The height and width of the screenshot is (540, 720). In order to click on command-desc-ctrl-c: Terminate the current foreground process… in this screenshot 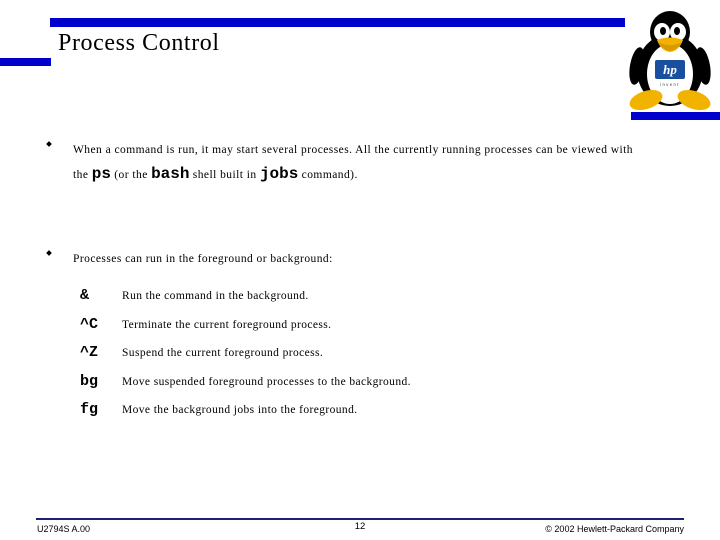, I will do `click(227, 324)`.